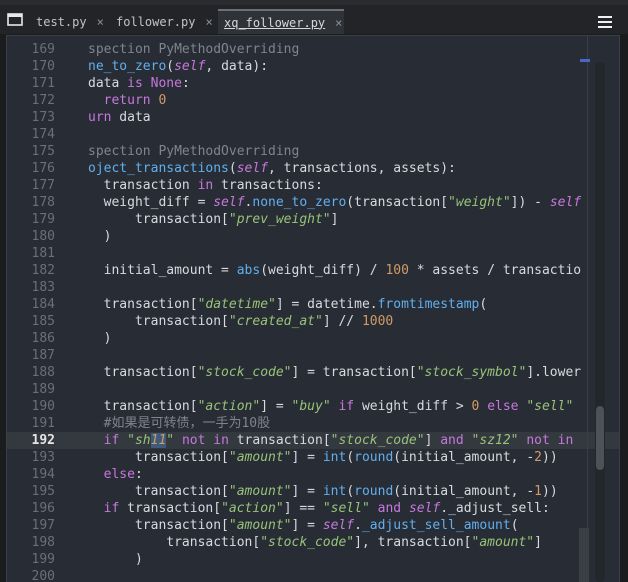  What do you see at coordinates (43, 66) in the screenshot?
I see `line-number: 170` at bounding box center [43, 66].